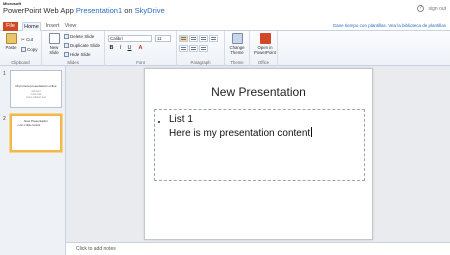 This screenshot has height=255, width=450. Describe the element at coordinates (120, 48) in the screenshot. I see `italic-button: I` at that location.